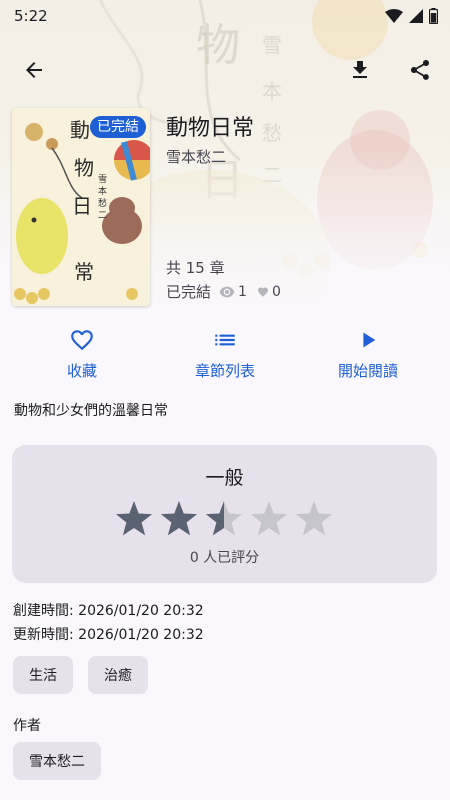  I want to click on start-reading-button: 開始閱讀, so click(368, 356).